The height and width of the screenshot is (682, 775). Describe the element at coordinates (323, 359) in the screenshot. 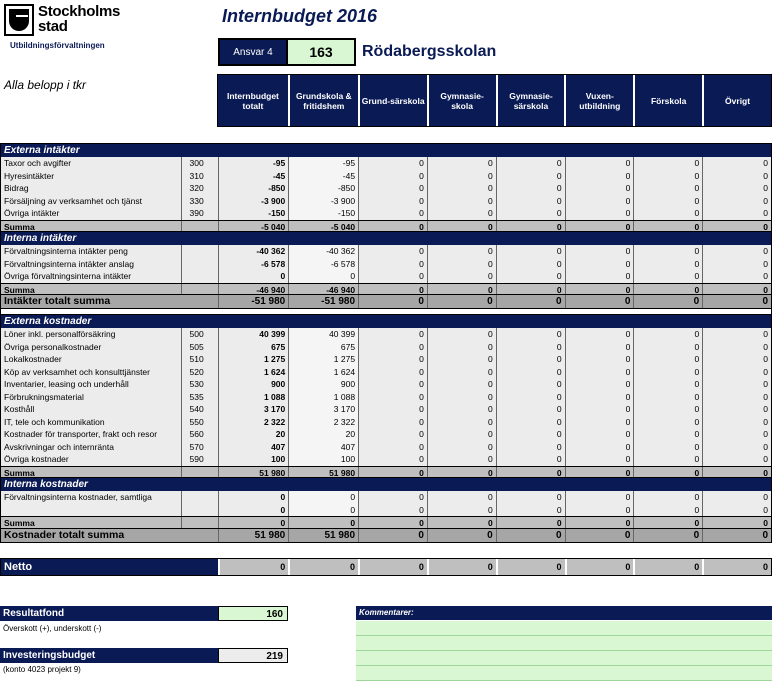

I see `table-cell: 1 275` at that location.